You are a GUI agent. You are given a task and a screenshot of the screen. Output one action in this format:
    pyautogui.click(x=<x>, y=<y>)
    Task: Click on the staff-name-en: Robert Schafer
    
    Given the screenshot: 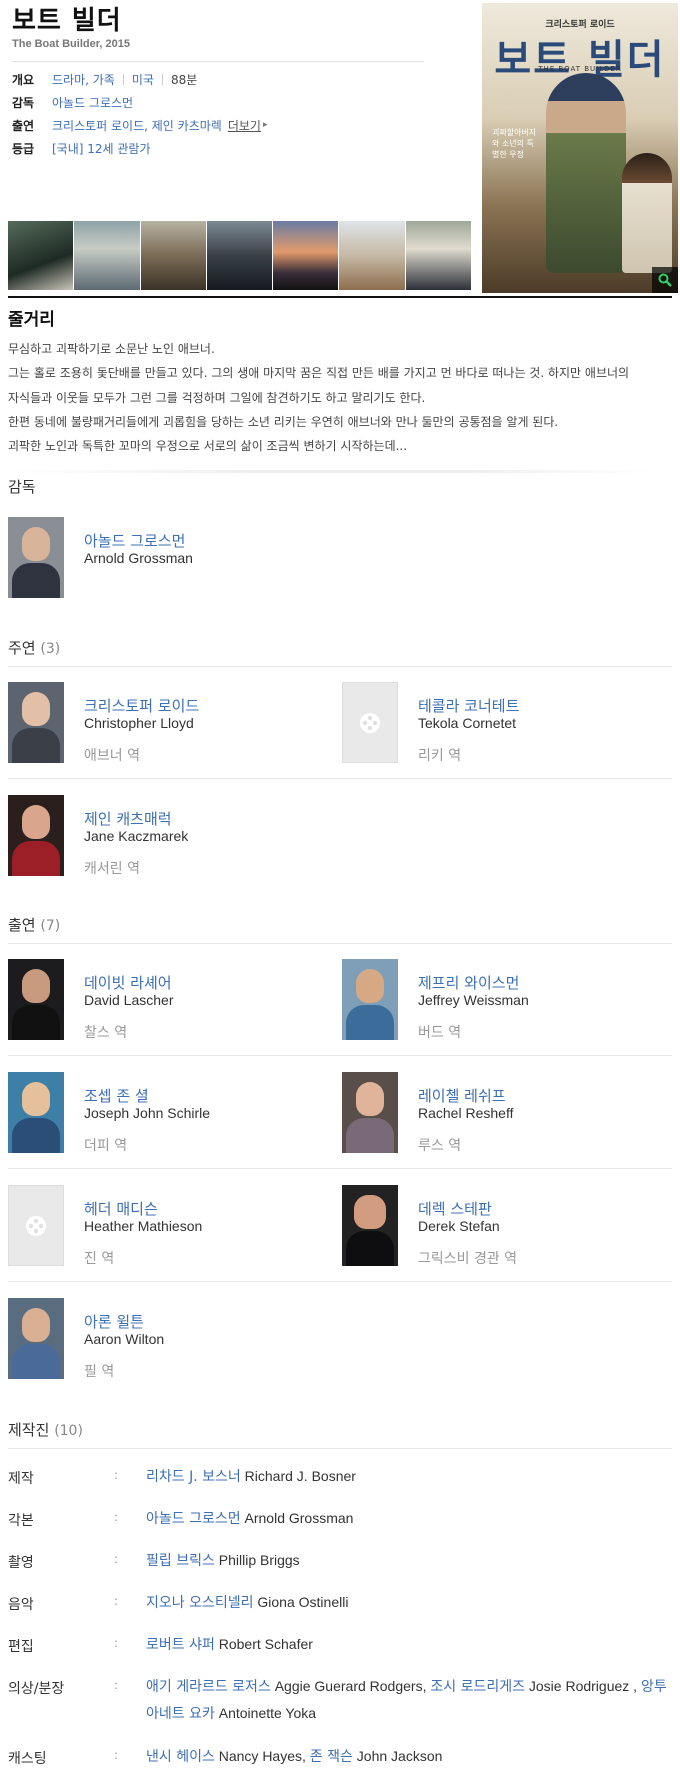 What is the action you would take?
    pyautogui.click(x=265, y=1644)
    